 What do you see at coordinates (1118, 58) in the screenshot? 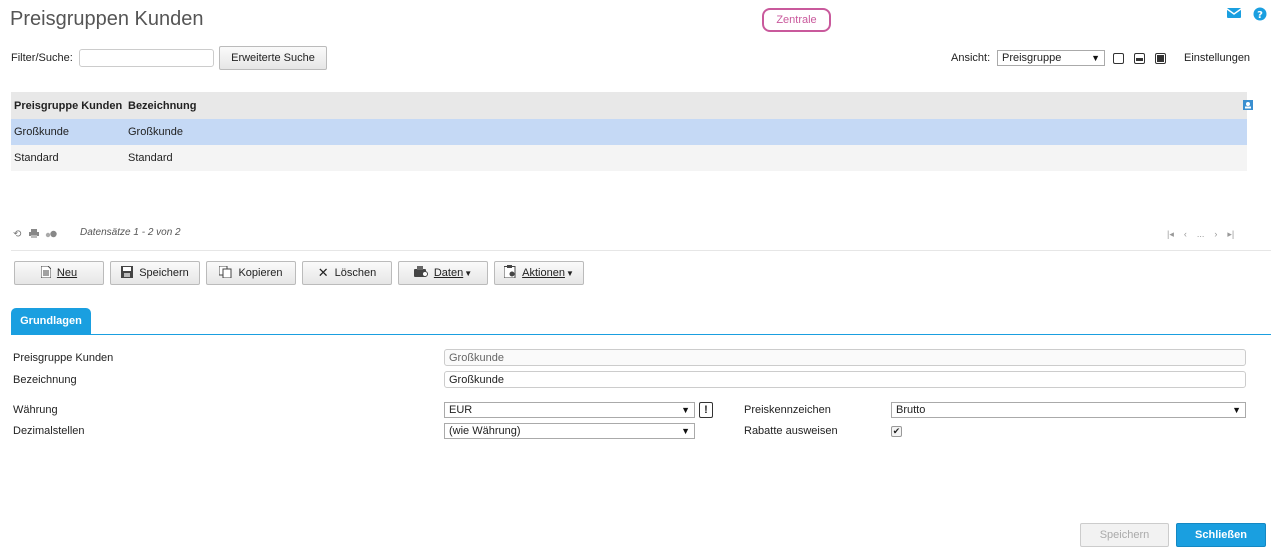
I see `view-single-icon` at bounding box center [1118, 58].